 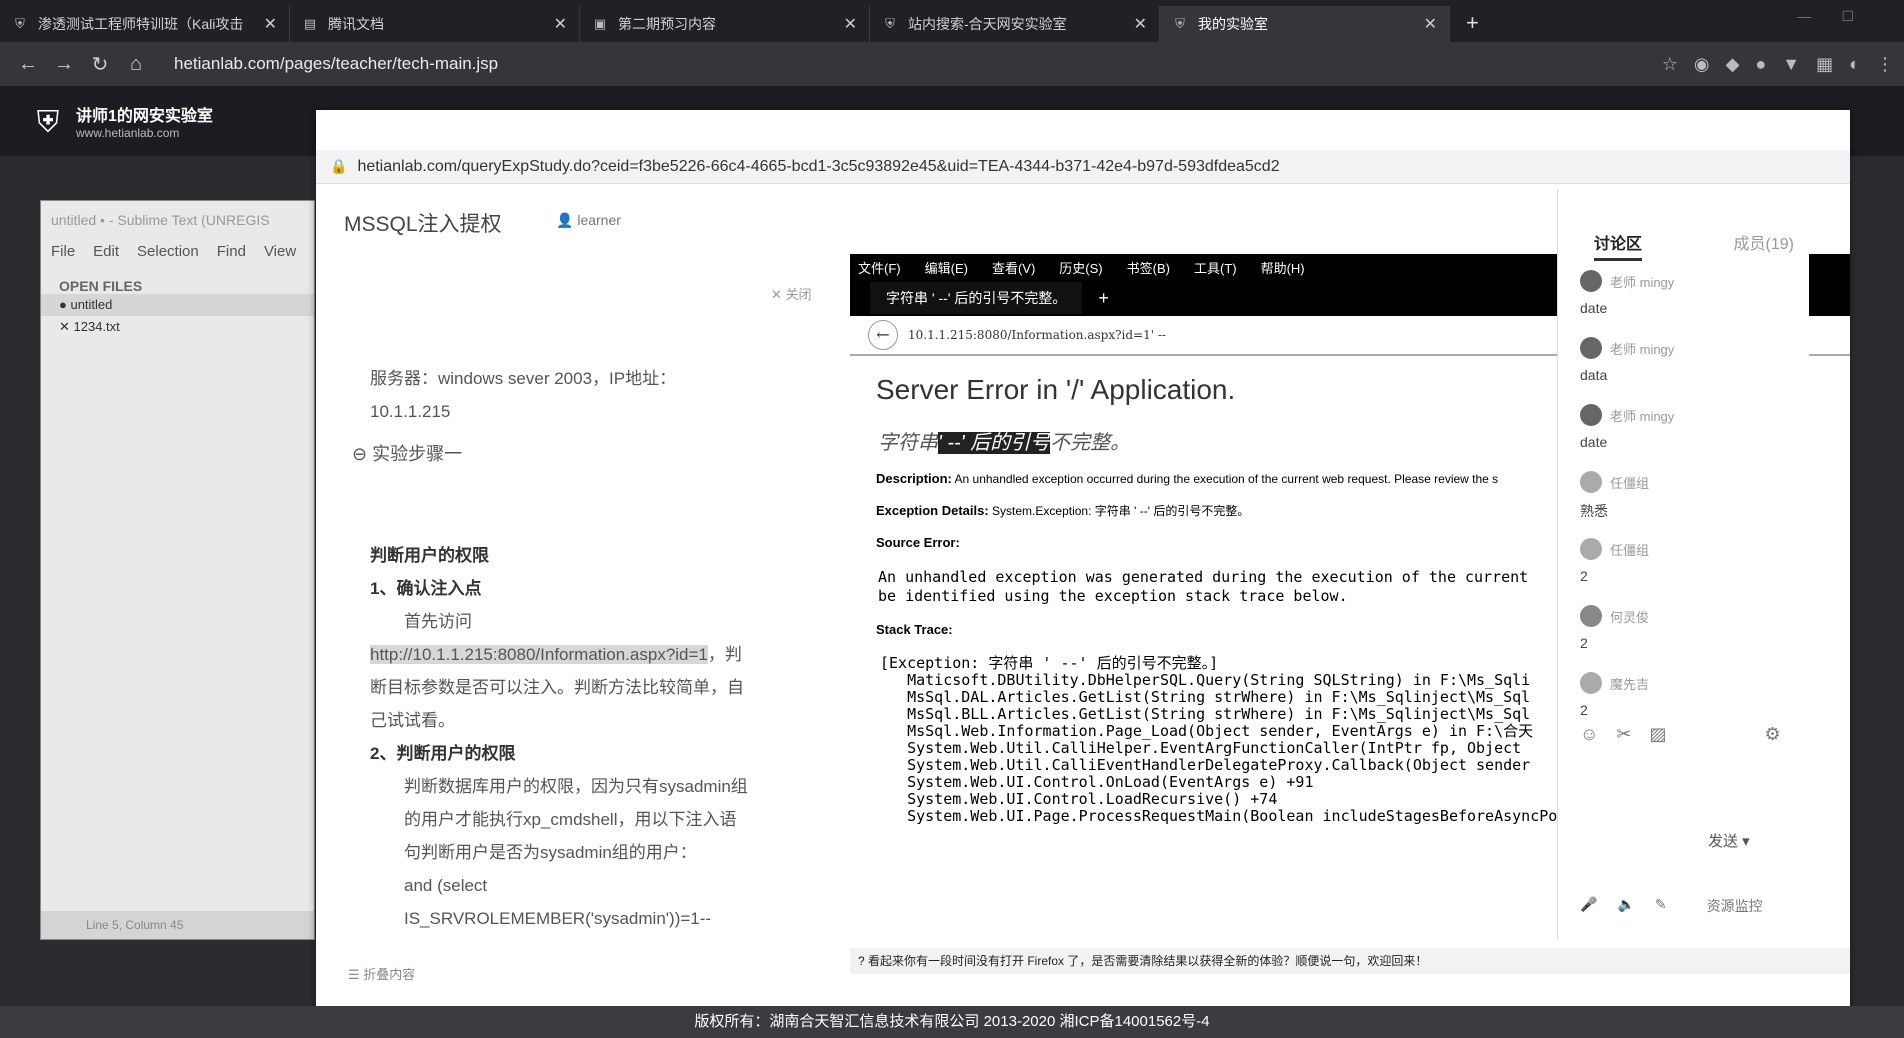 What do you see at coordinates (1733, 64) in the screenshot?
I see `extension-icon: ◆` at bounding box center [1733, 64].